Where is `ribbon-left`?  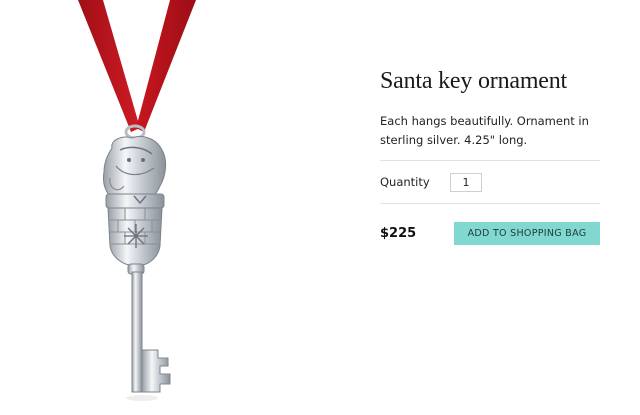
ribbon-left is located at coordinates (109, 66).